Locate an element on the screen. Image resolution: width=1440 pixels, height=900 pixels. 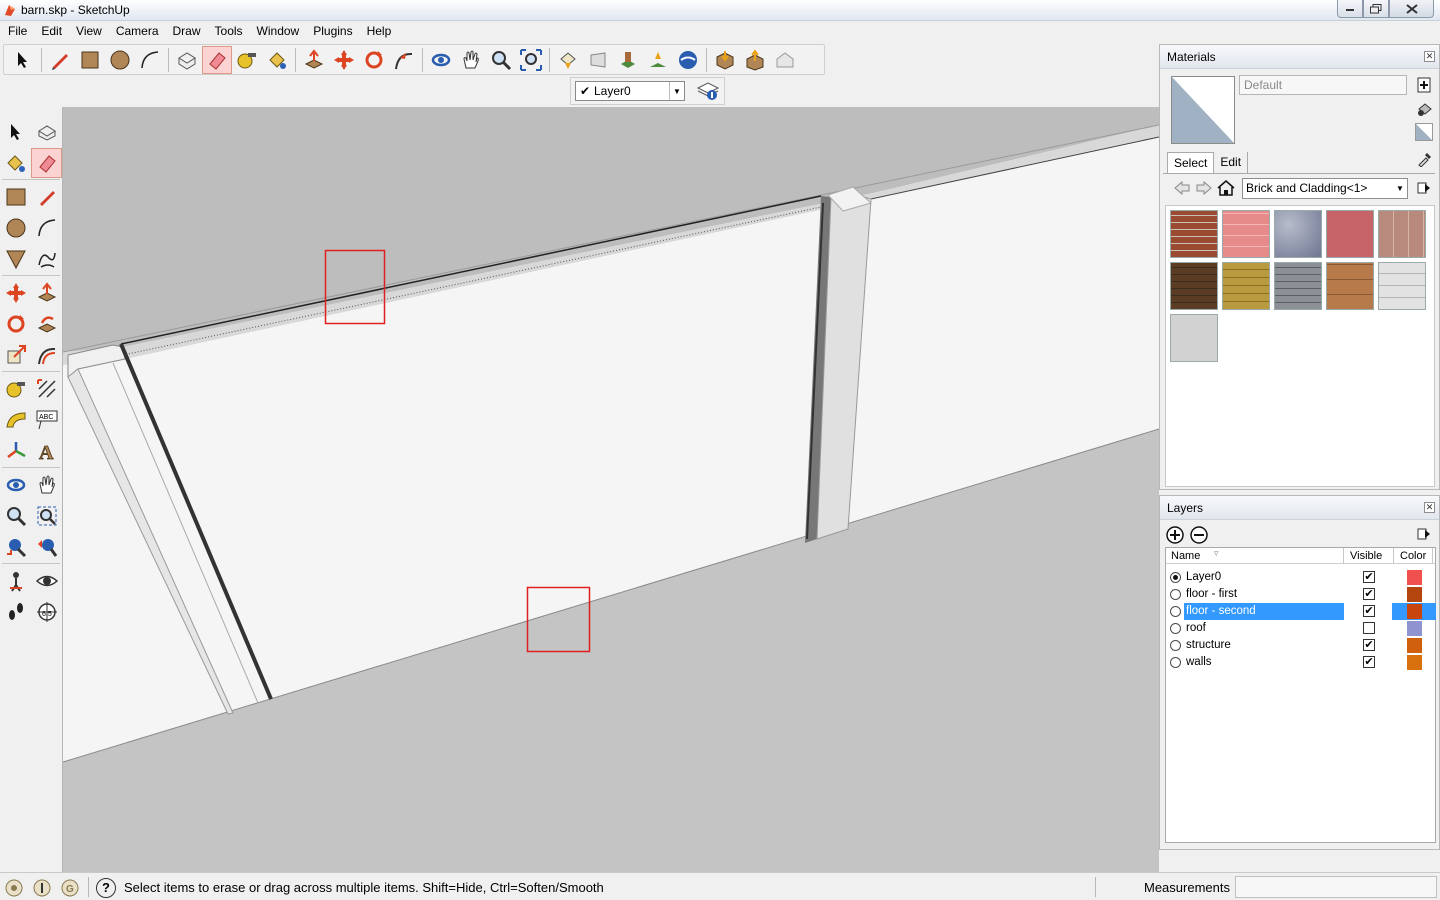
section-plane-button: 6.5 is located at coordinates (46, 612).